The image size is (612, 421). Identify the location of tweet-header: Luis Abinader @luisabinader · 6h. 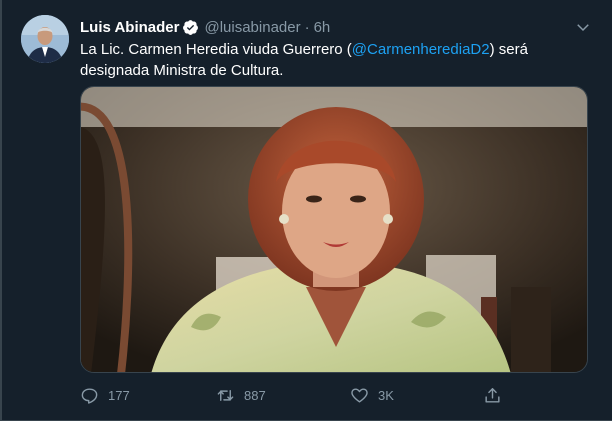
(336, 27).